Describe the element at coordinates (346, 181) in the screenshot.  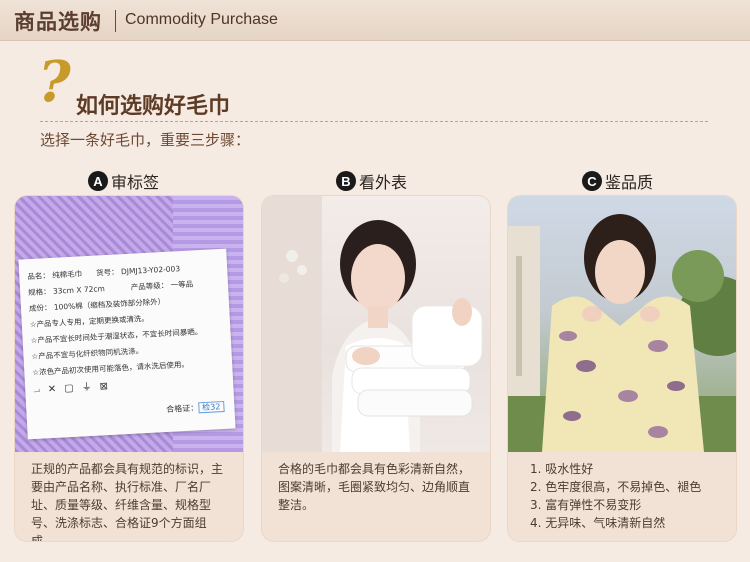
I see `step-b-badge: B` at that location.